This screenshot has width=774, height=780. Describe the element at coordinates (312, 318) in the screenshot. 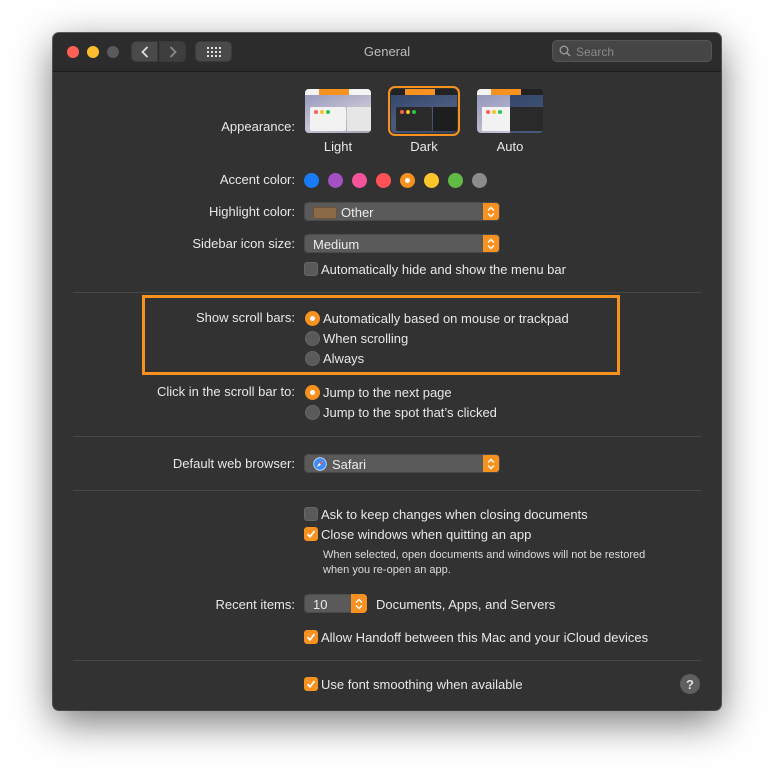

I see `scroll-auto-radio` at that location.